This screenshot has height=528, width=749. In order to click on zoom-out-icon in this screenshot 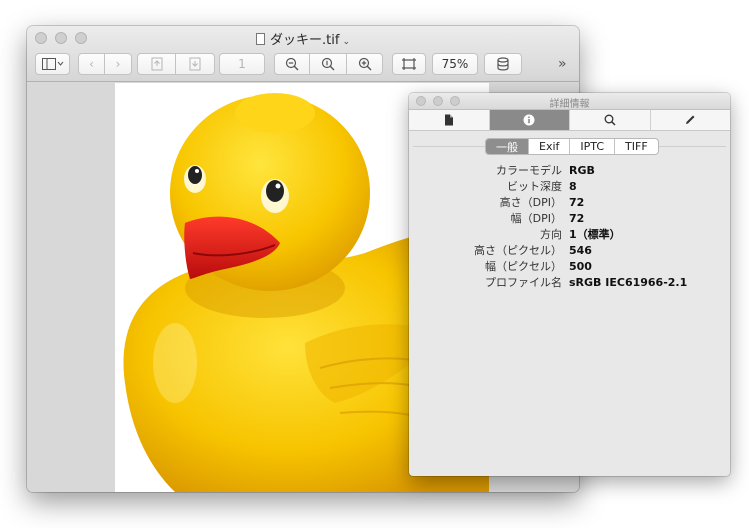, I will do `click(292, 64)`.